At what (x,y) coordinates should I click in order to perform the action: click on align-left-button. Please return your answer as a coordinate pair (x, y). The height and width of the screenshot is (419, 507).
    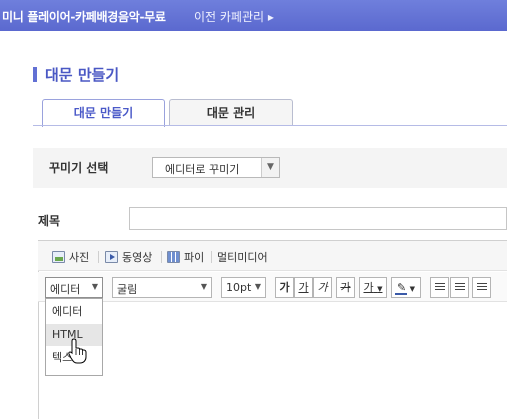
    Looking at the image, I should click on (439, 287).